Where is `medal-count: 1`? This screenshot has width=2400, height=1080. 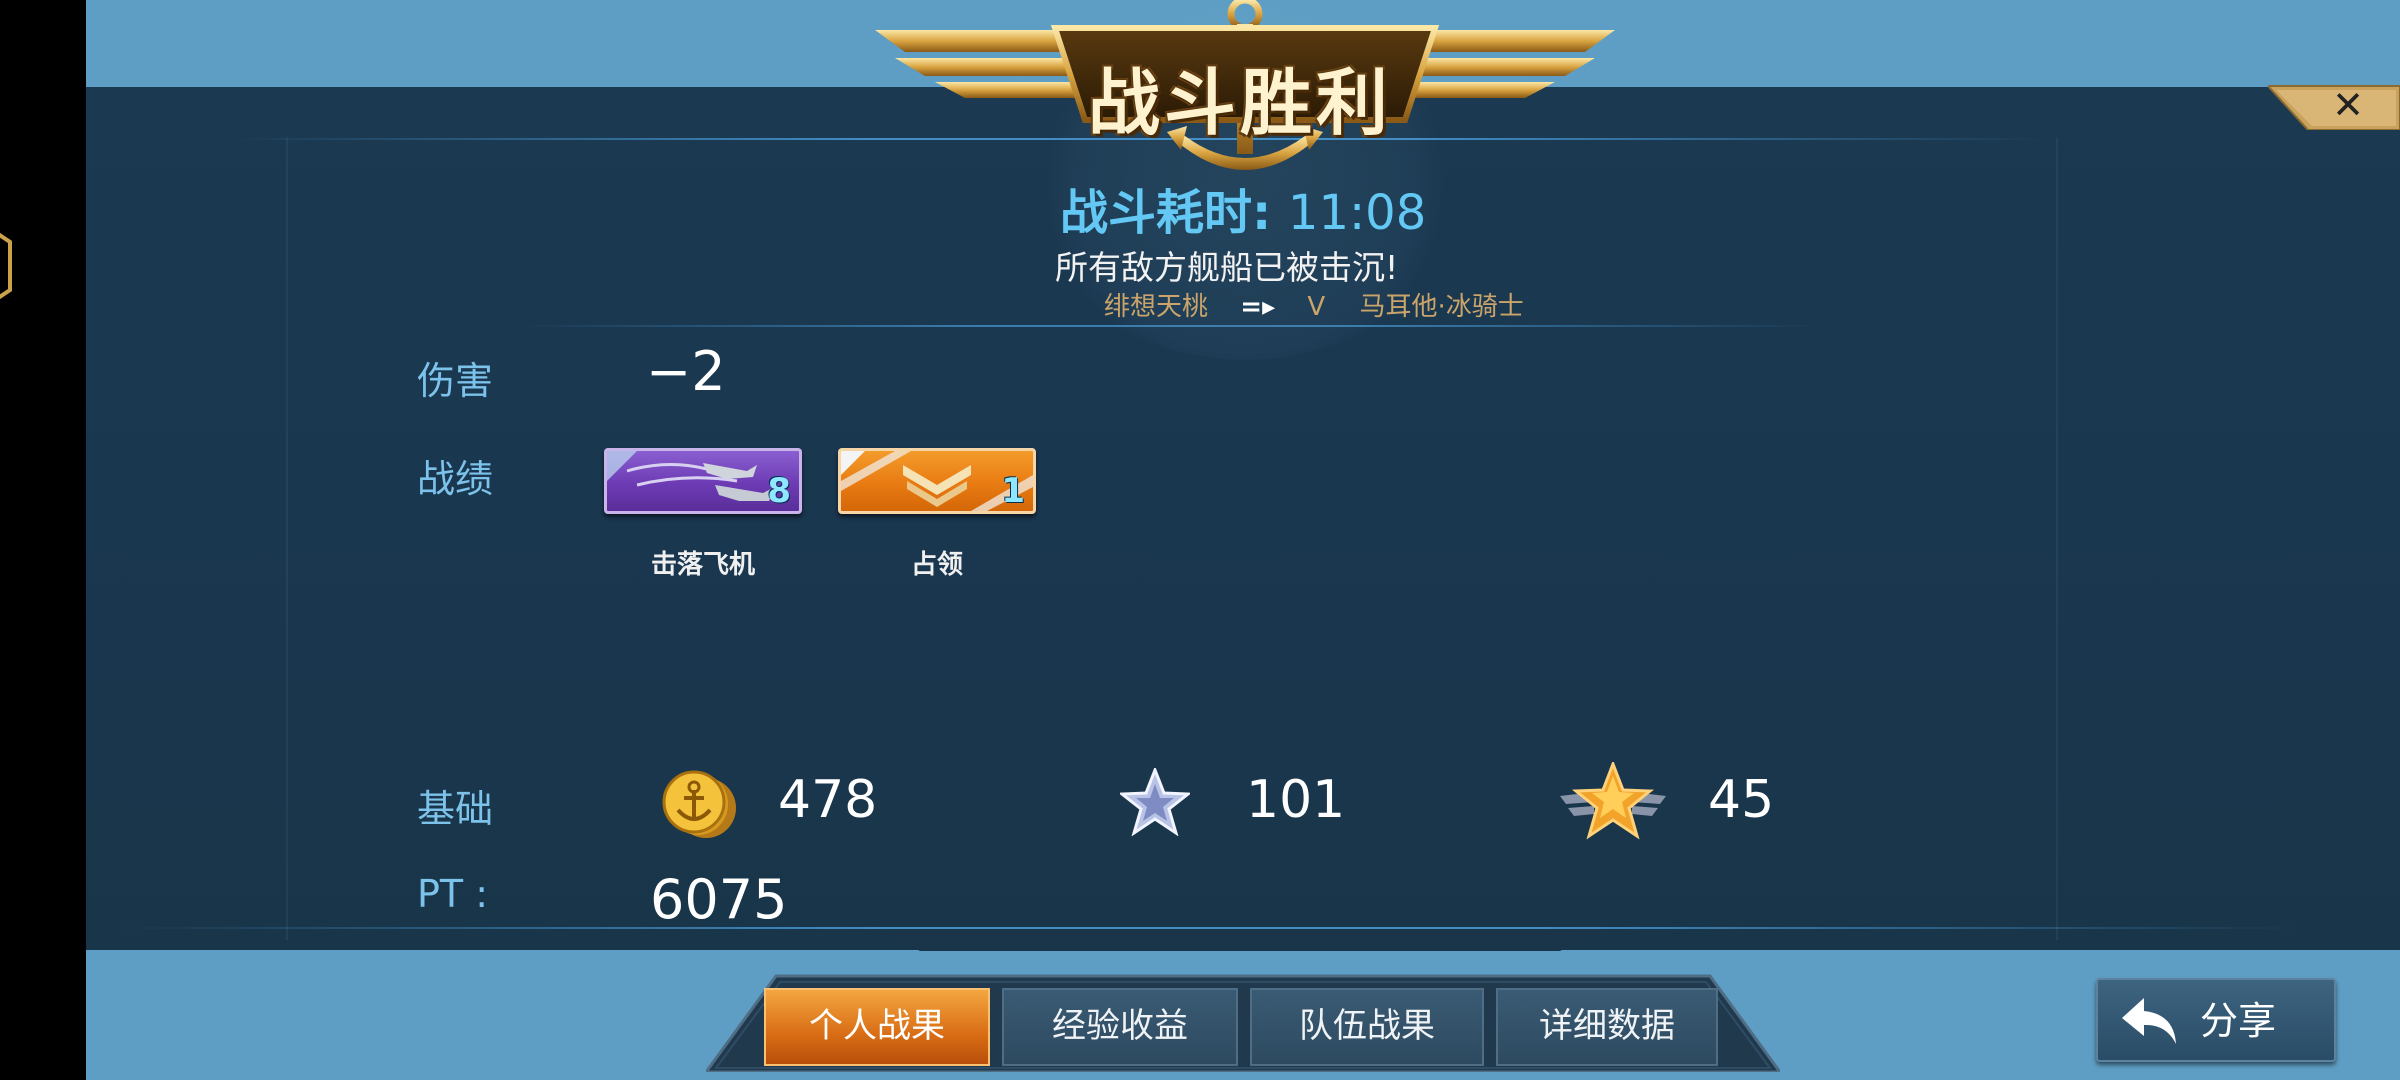 medal-count: 1 is located at coordinates (1013, 491).